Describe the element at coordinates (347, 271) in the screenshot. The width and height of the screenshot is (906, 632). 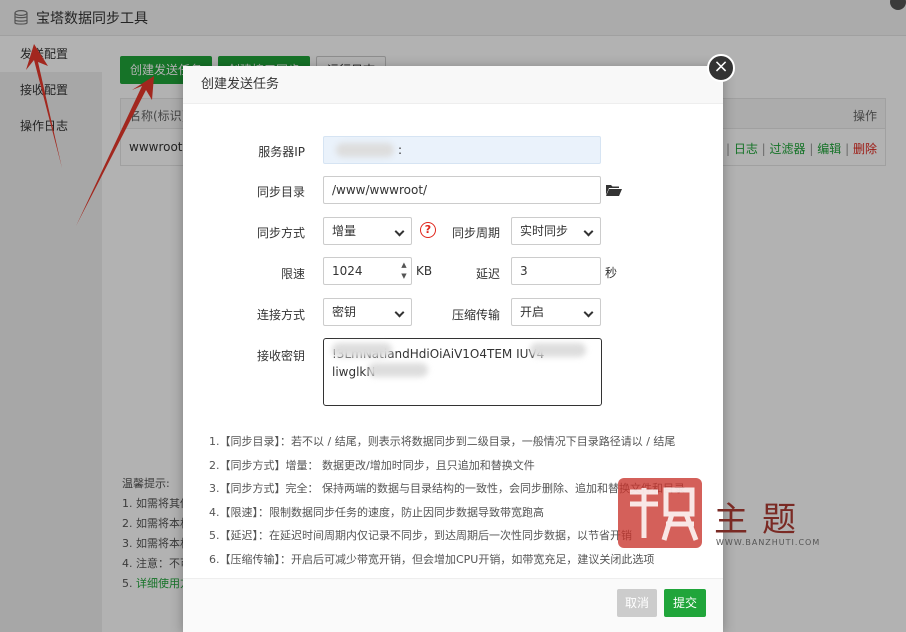
I see `rate-limit-value: 1024` at that location.